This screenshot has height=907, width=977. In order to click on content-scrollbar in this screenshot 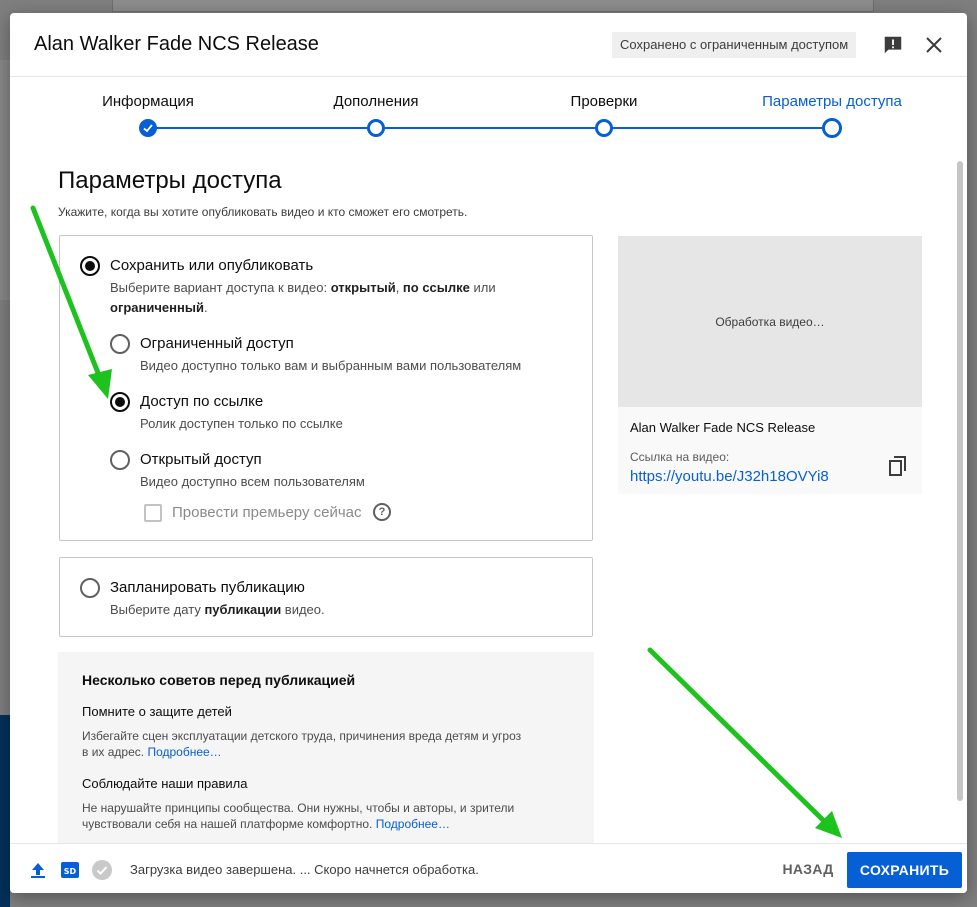, I will do `click(960, 481)`.